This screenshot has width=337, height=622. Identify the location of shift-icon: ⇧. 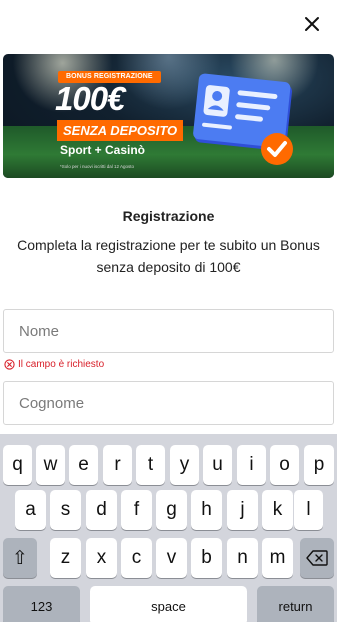
(20, 558).